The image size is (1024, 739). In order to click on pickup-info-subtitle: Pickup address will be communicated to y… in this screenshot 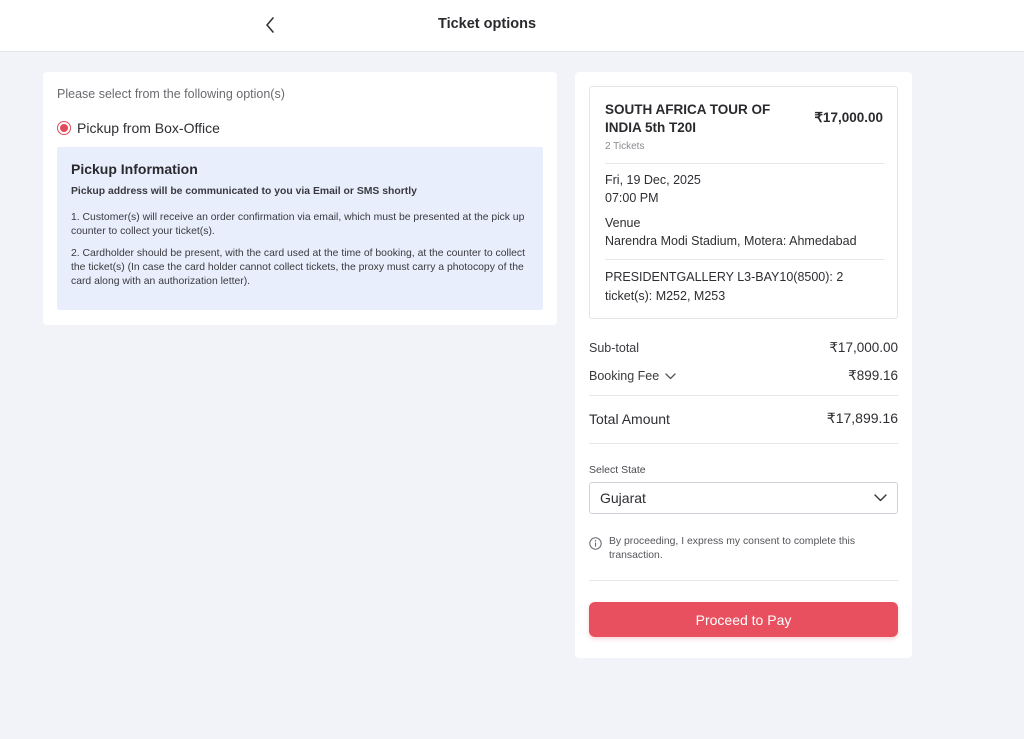, I will do `click(244, 191)`.